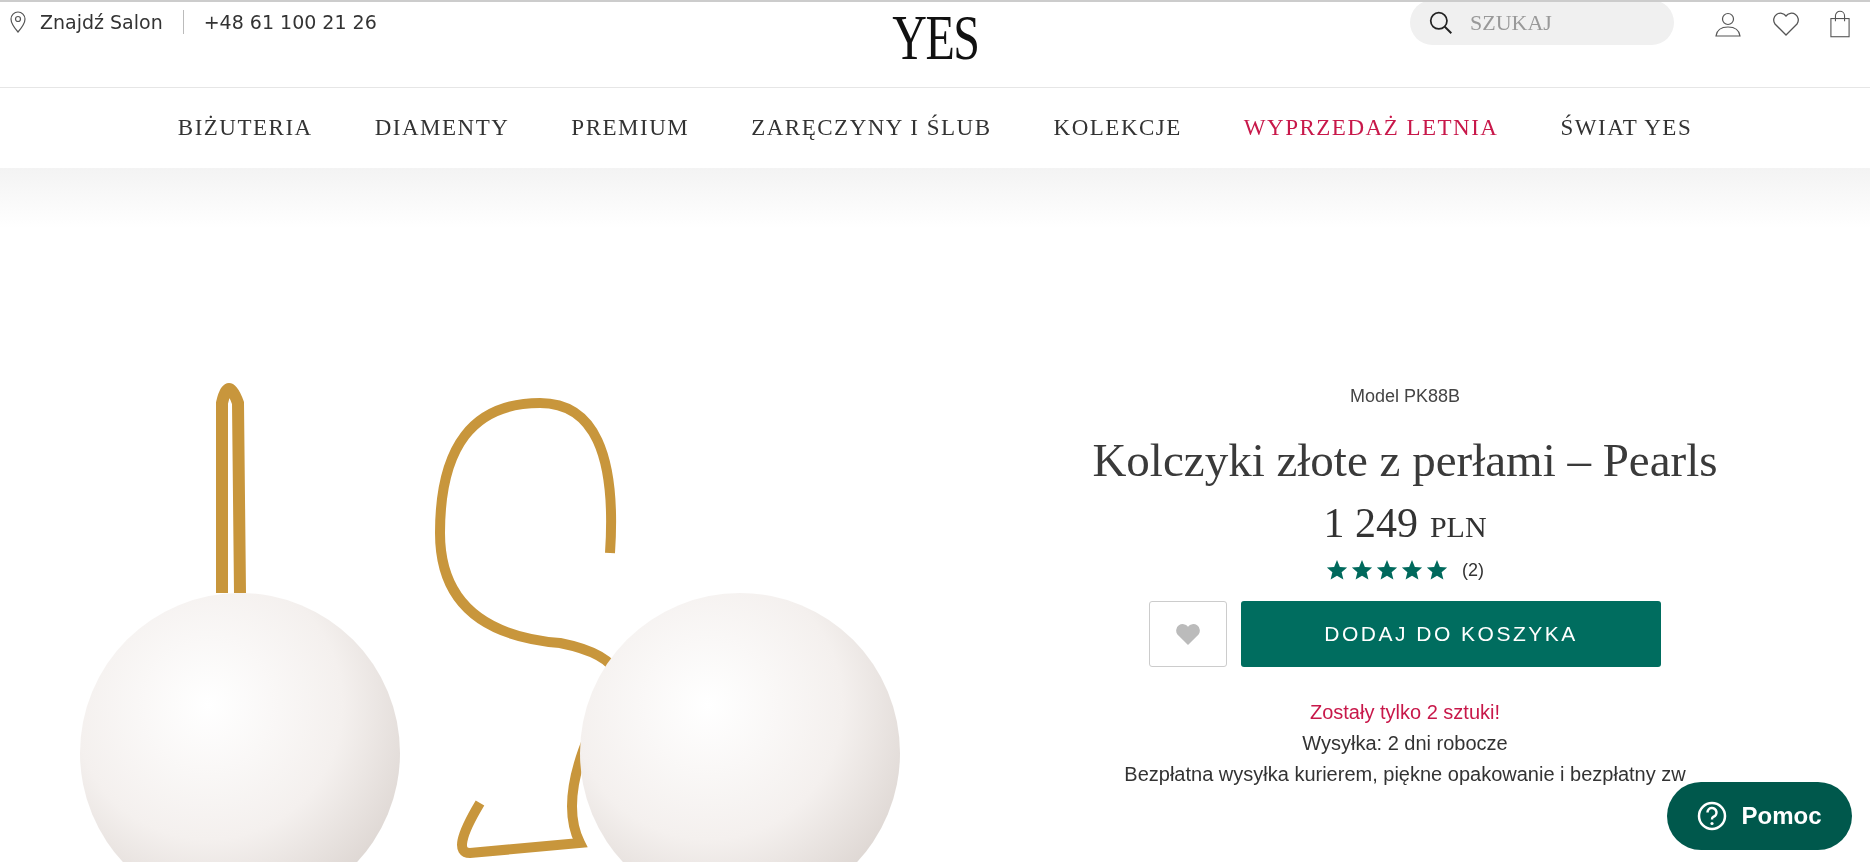  What do you see at coordinates (1458, 527) in the screenshot?
I see `currency: PLN` at bounding box center [1458, 527].